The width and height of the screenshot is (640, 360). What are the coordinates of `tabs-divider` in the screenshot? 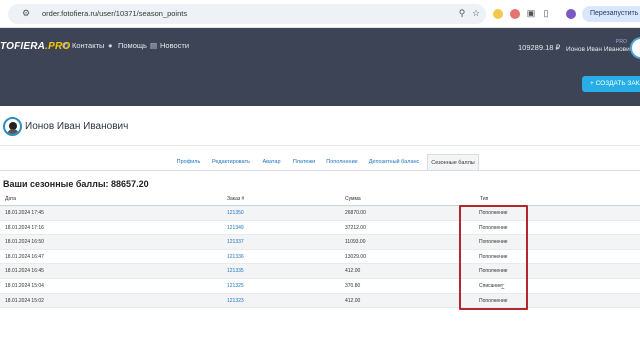 It's located at (320, 170).